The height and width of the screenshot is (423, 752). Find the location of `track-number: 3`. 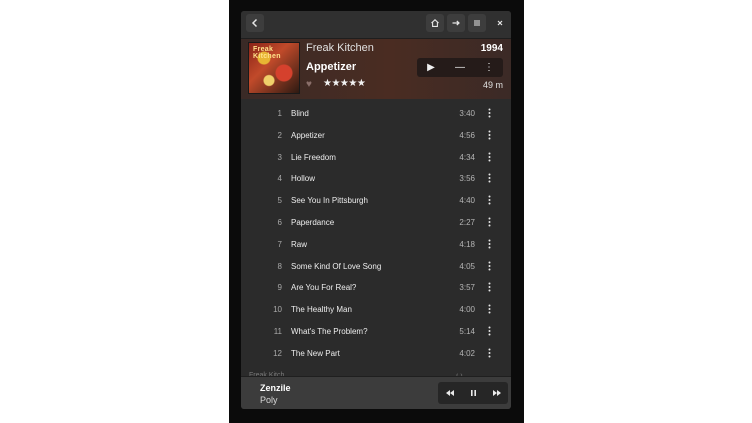

track-number: 3 is located at coordinates (279, 157).